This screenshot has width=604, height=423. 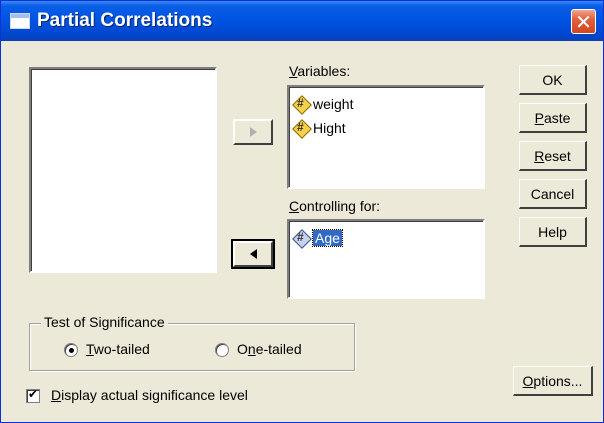 I want to click on title-bar: Partial Correlations ✕, so click(x=302, y=21).